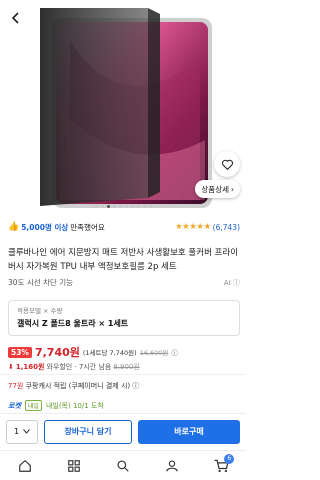 The height and width of the screenshot is (480, 320). I want to click on tab-cart: 6, so click(221, 465).